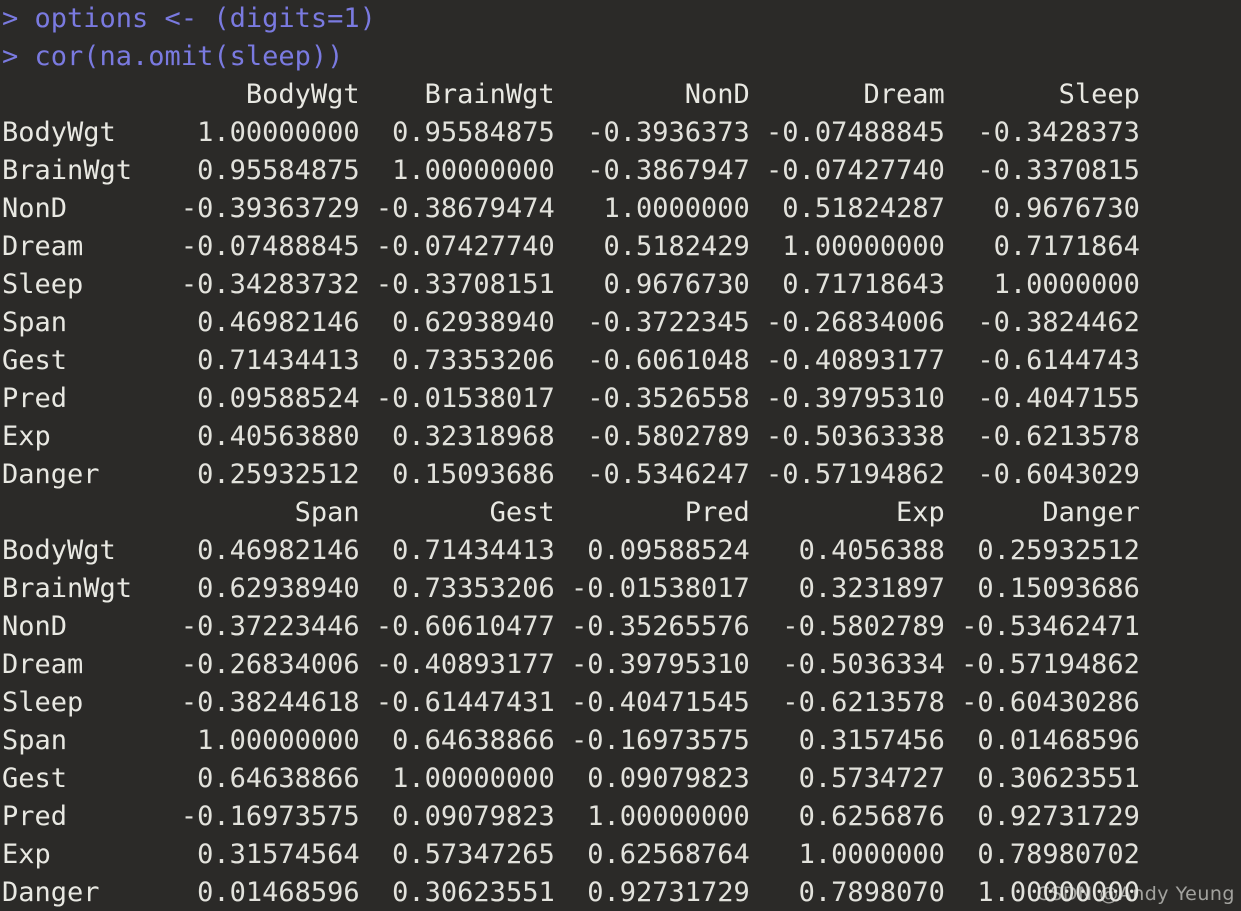 The height and width of the screenshot is (911, 1241). Describe the element at coordinates (83, 398) in the screenshot. I see `matrix-row-label: Pred` at that location.